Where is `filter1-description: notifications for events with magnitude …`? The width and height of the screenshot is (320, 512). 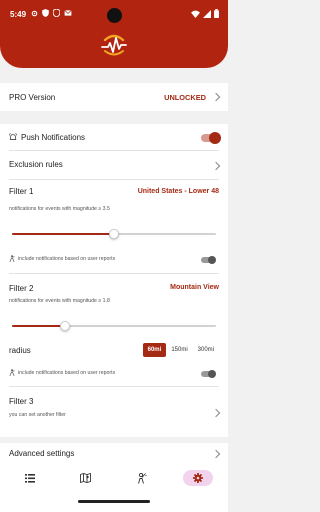
filter1-description: notifications for events with magnitude … is located at coordinates (59, 209).